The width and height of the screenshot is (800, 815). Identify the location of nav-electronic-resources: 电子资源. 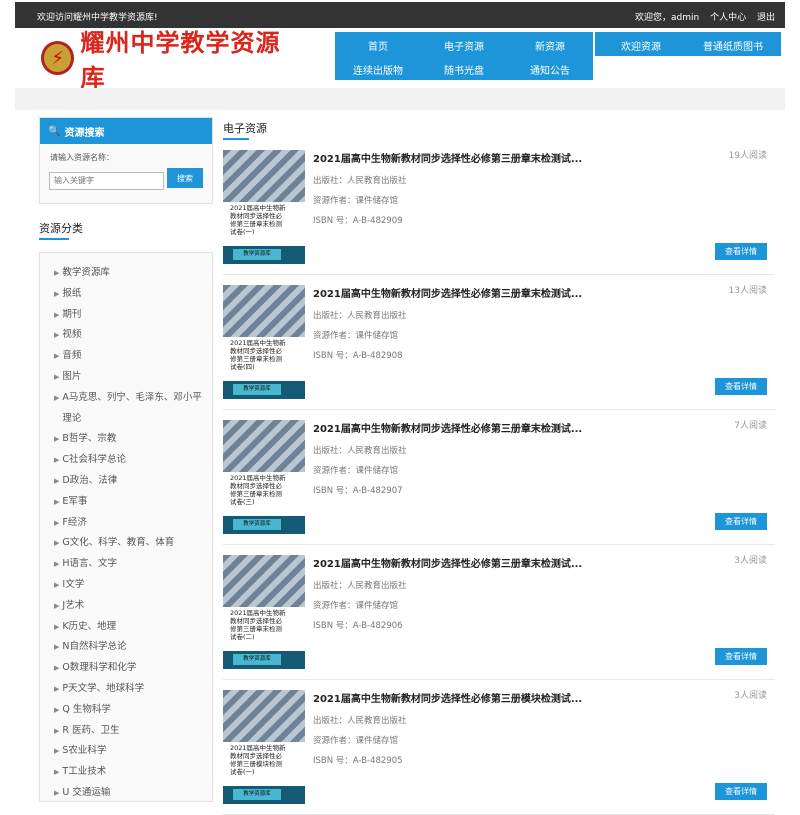
(464, 45).